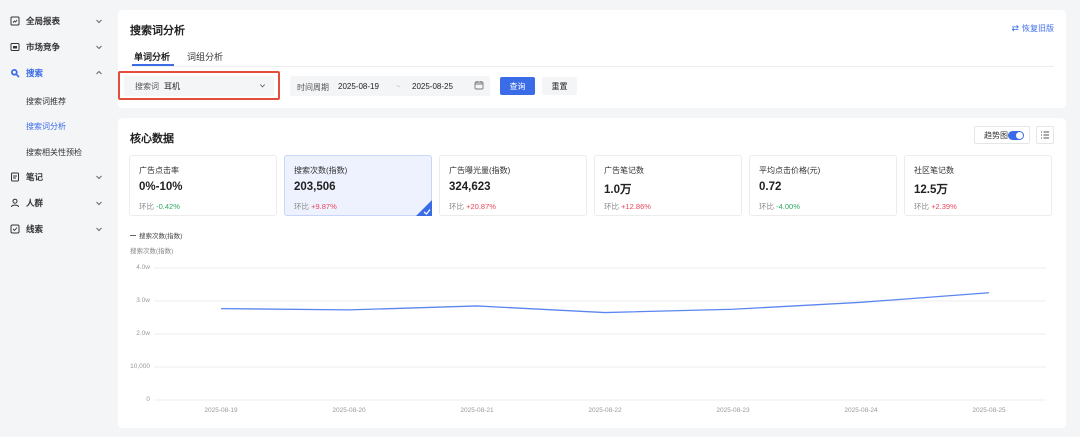 This screenshot has height=437, width=1080. What do you see at coordinates (35, 177) in the screenshot?
I see `sidebar-item-label: 笔记` at bounding box center [35, 177].